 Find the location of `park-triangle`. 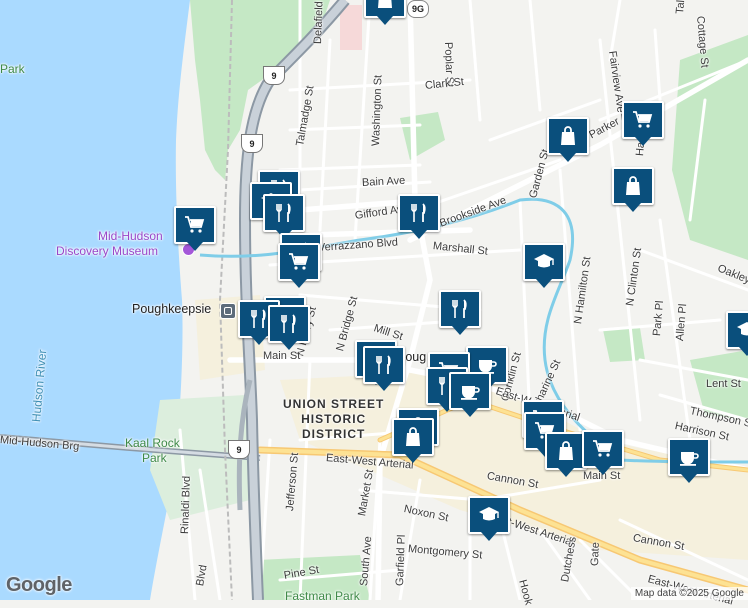

park-triangle is located at coordinates (624, 345).